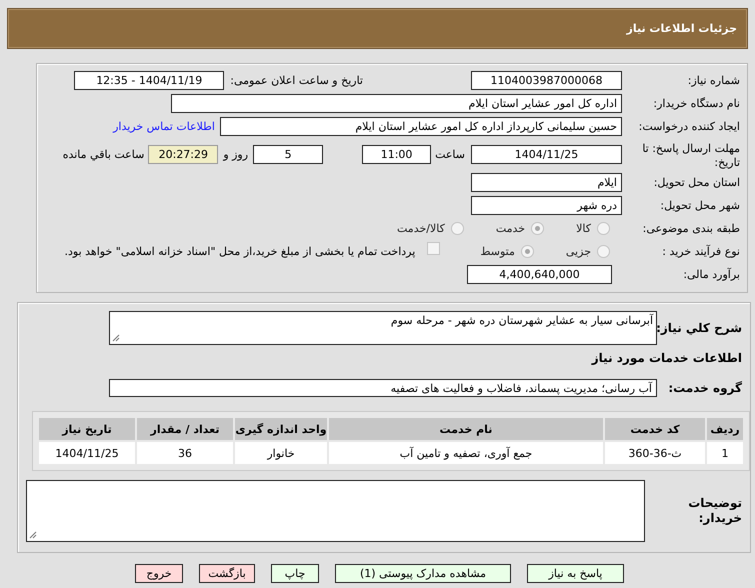 This screenshot has height=588, width=755. Describe the element at coordinates (164, 126) in the screenshot. I see `buyer-contact-link: اطلاعات تماس خریدار` at that location.